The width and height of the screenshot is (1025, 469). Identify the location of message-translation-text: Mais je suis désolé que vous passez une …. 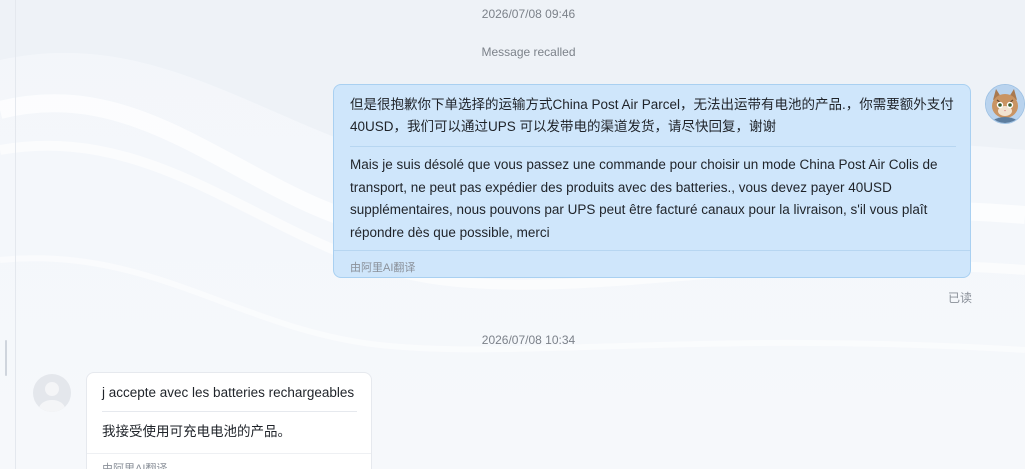
(644, 198).